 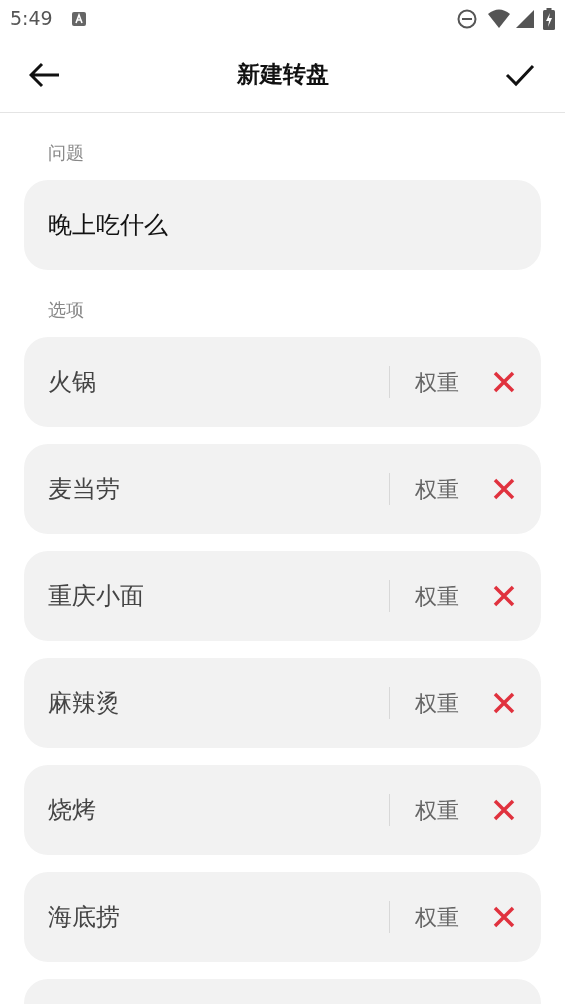 I want to click on option-row: 海底捞 权重, so click(x=282, y=917).